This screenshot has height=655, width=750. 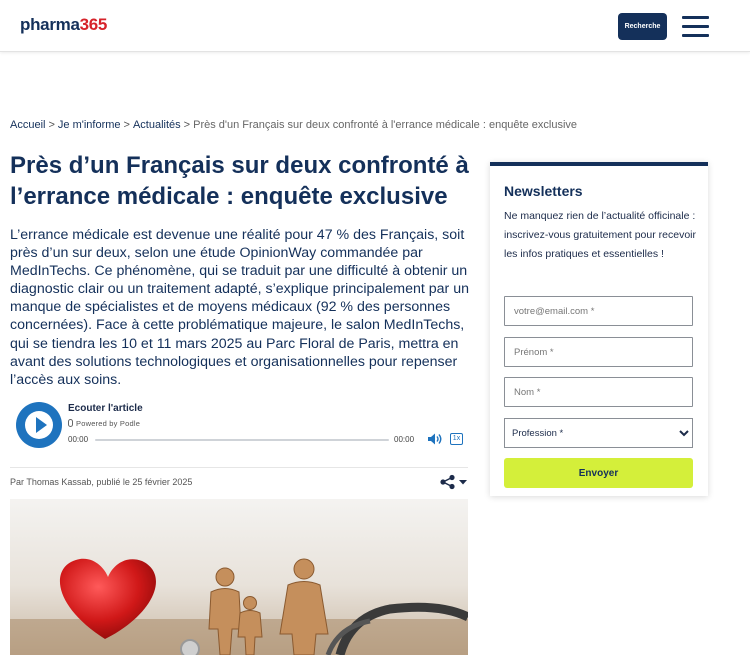 What do you see at coordinates (543, 191) in the screenshot?
I see `newsletter-title: Newsletters` at bounding box center [543, 191].